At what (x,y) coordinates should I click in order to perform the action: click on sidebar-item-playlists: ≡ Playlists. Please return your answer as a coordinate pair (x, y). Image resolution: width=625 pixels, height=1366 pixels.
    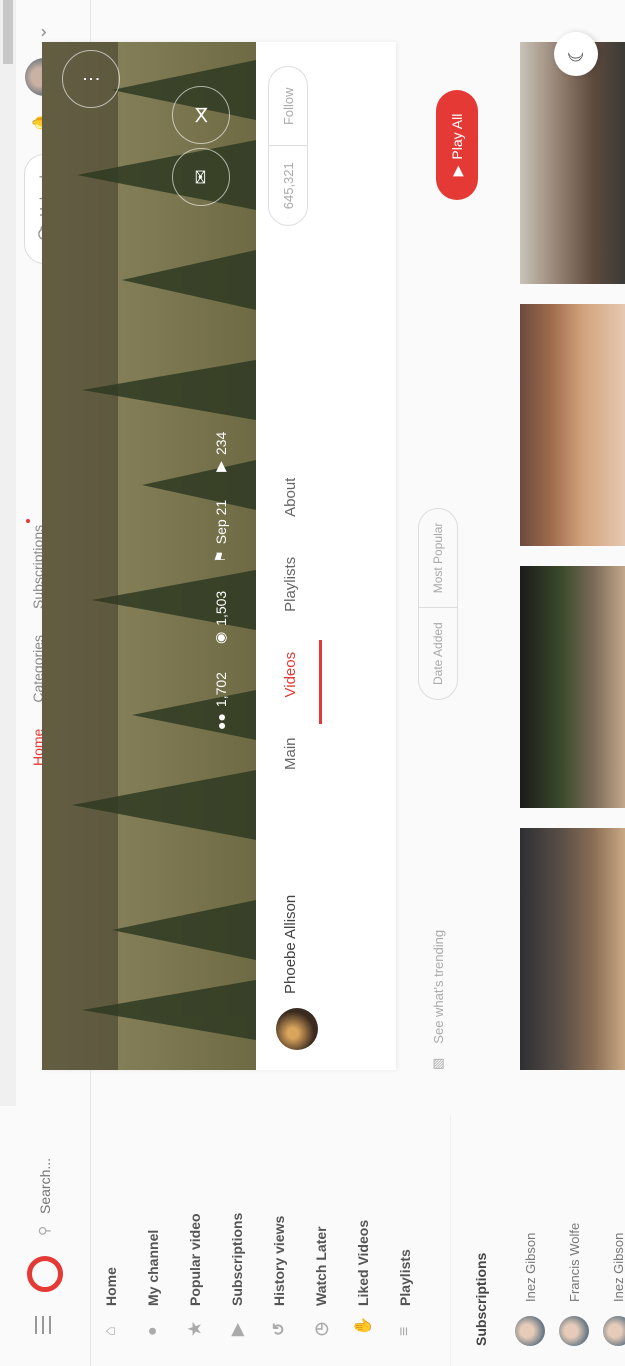
    Looking at the image, I should click on (405, 1241).